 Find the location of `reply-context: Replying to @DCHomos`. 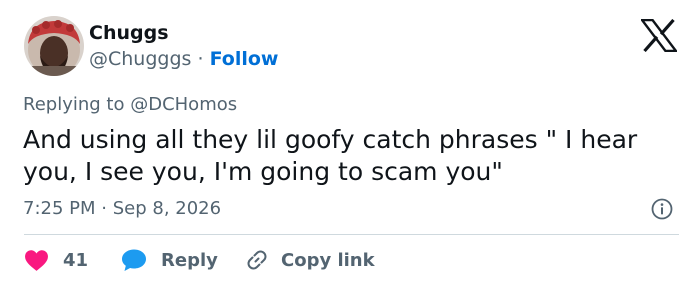

reply-context: Replying to @DCHomos is located at coordinates (130, 105).